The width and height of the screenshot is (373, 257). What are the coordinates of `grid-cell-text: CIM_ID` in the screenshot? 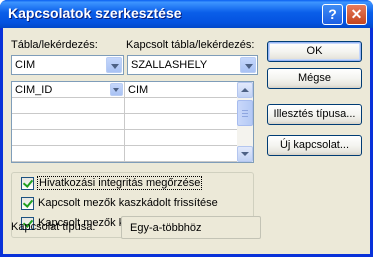 It's located at (34, 90).